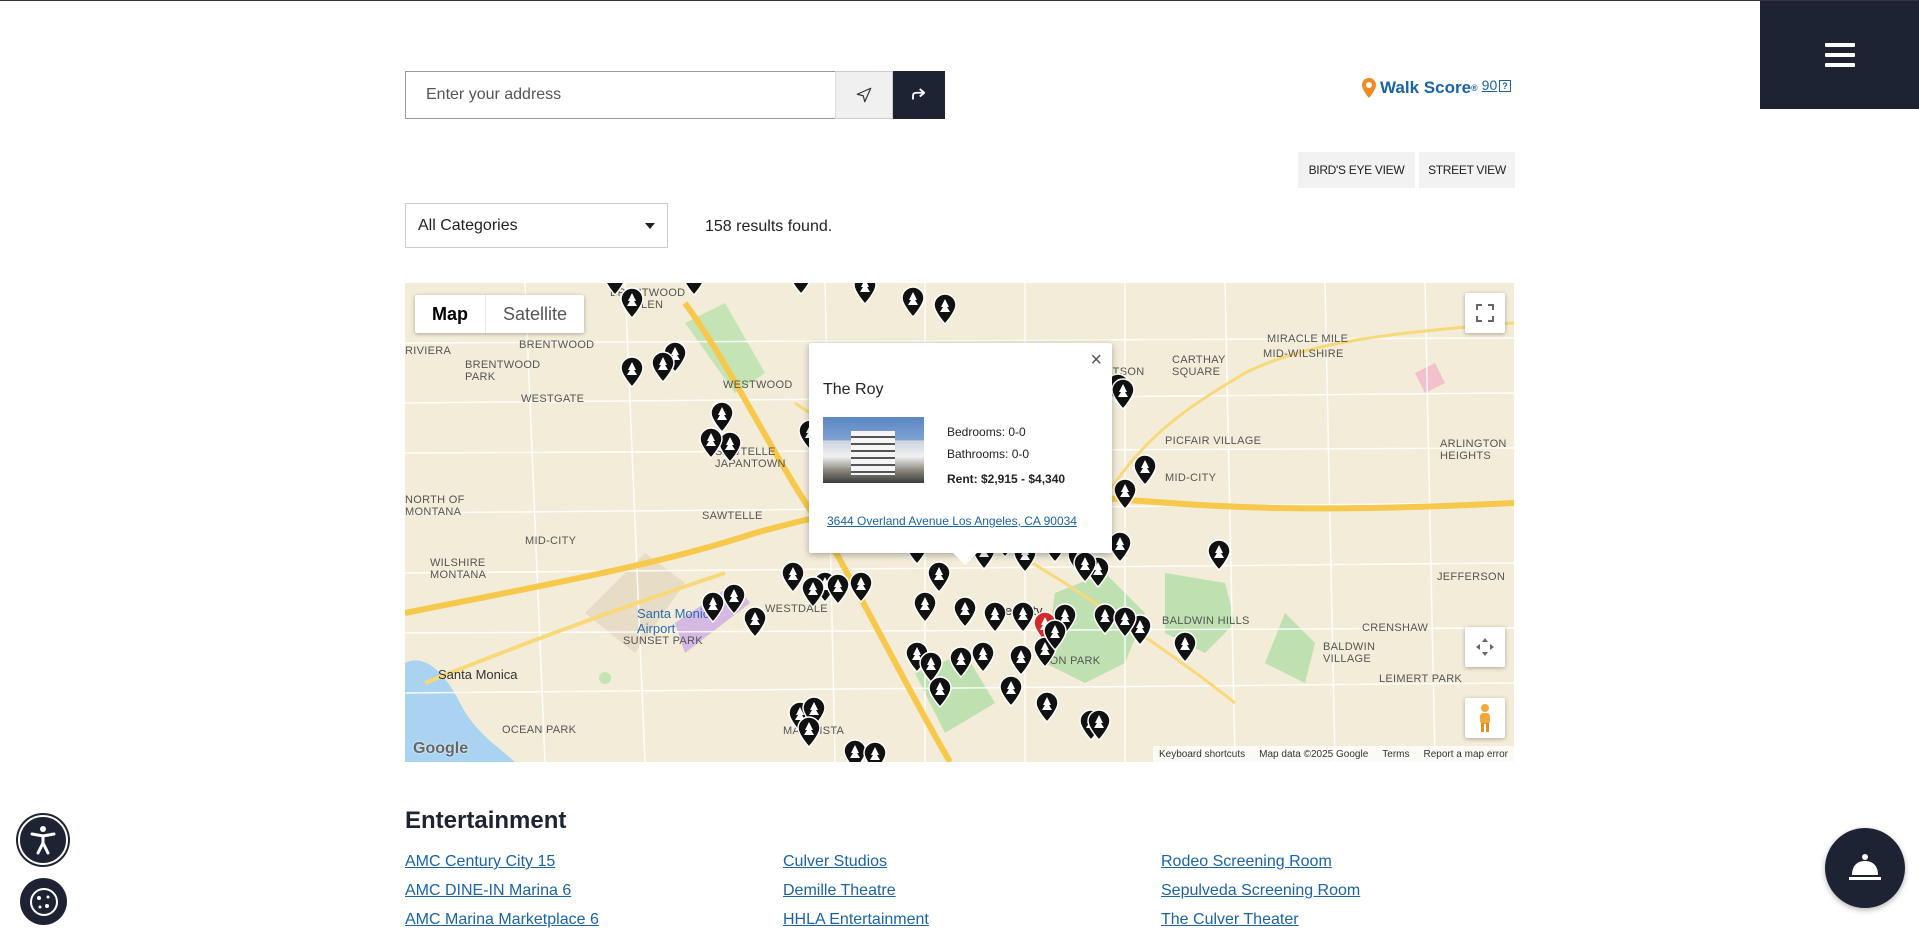  Describe the element at coordinates (1260, 861) in the screenshot. I see `place-link: Rodeo Screening Room` at that location.